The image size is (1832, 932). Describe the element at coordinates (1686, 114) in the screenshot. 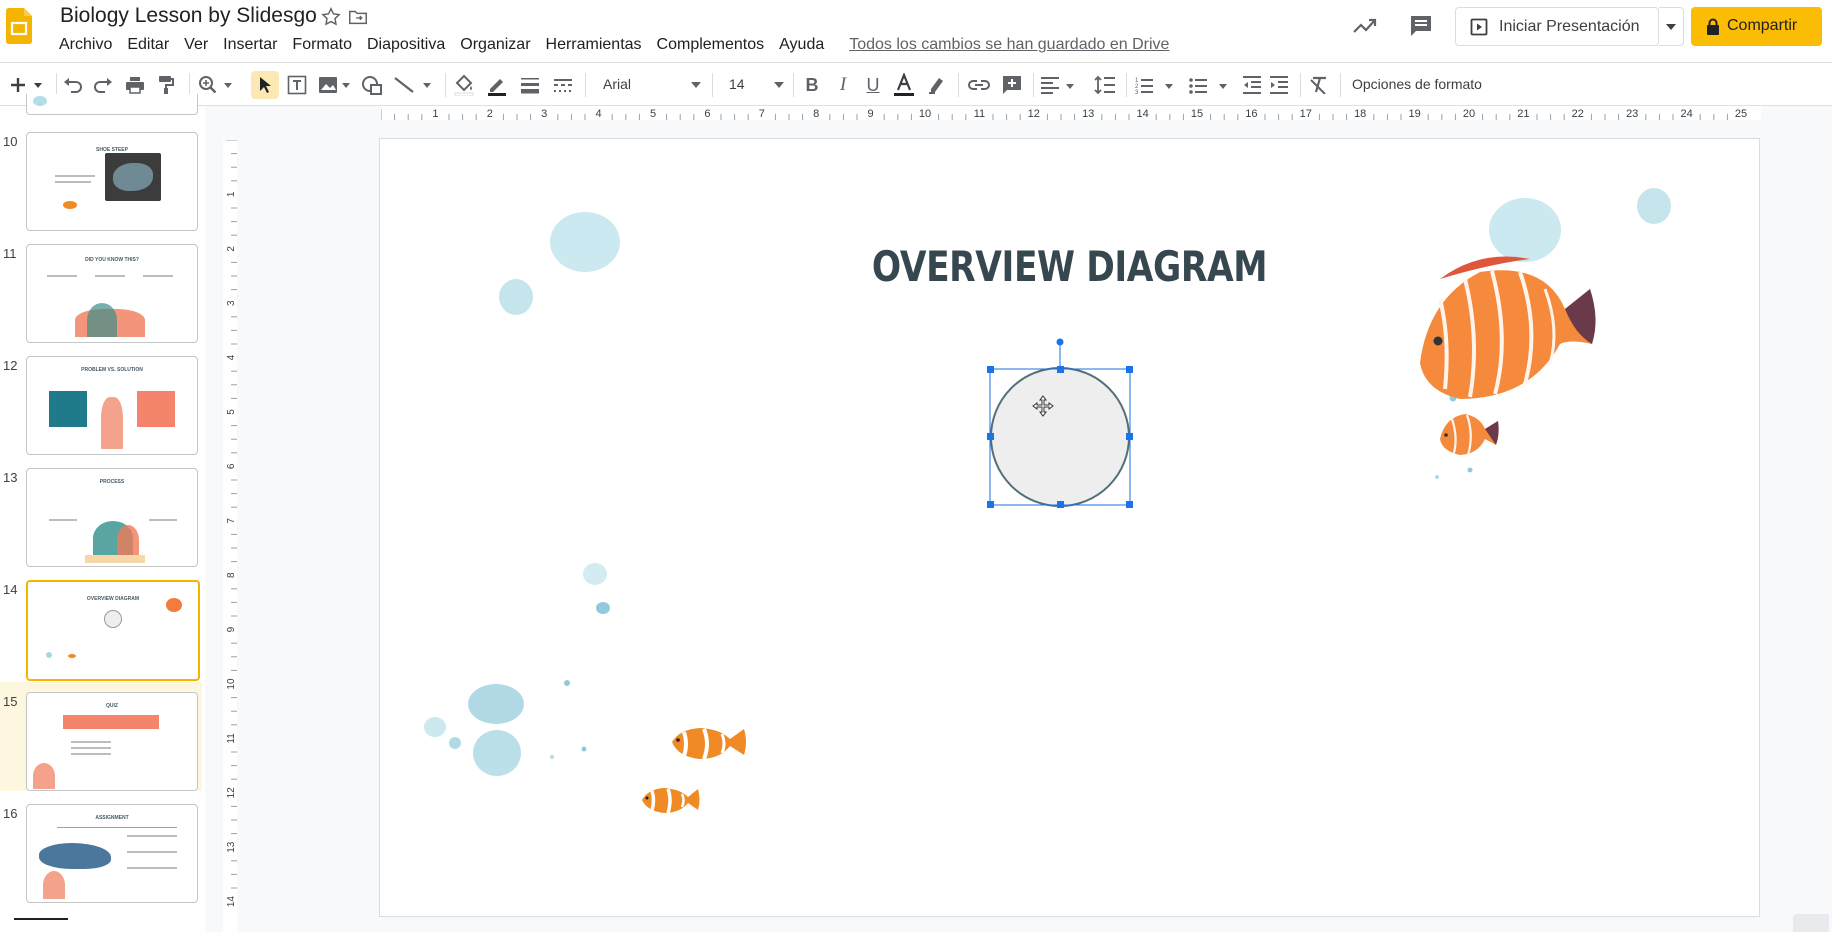

I see `ruler-tick-label: 24` at that location.